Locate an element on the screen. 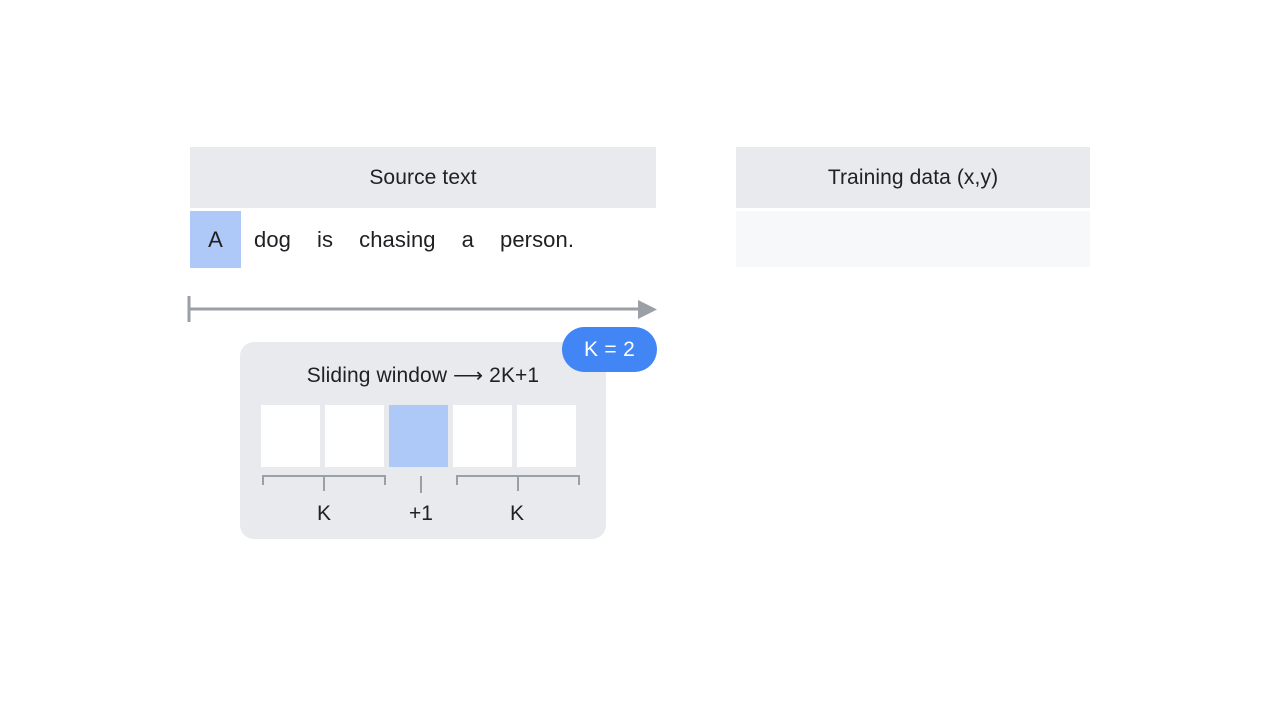 The width and height of the screenshot is (1280, 720). source-token-3: chasing is located at coordinates (397, 239).